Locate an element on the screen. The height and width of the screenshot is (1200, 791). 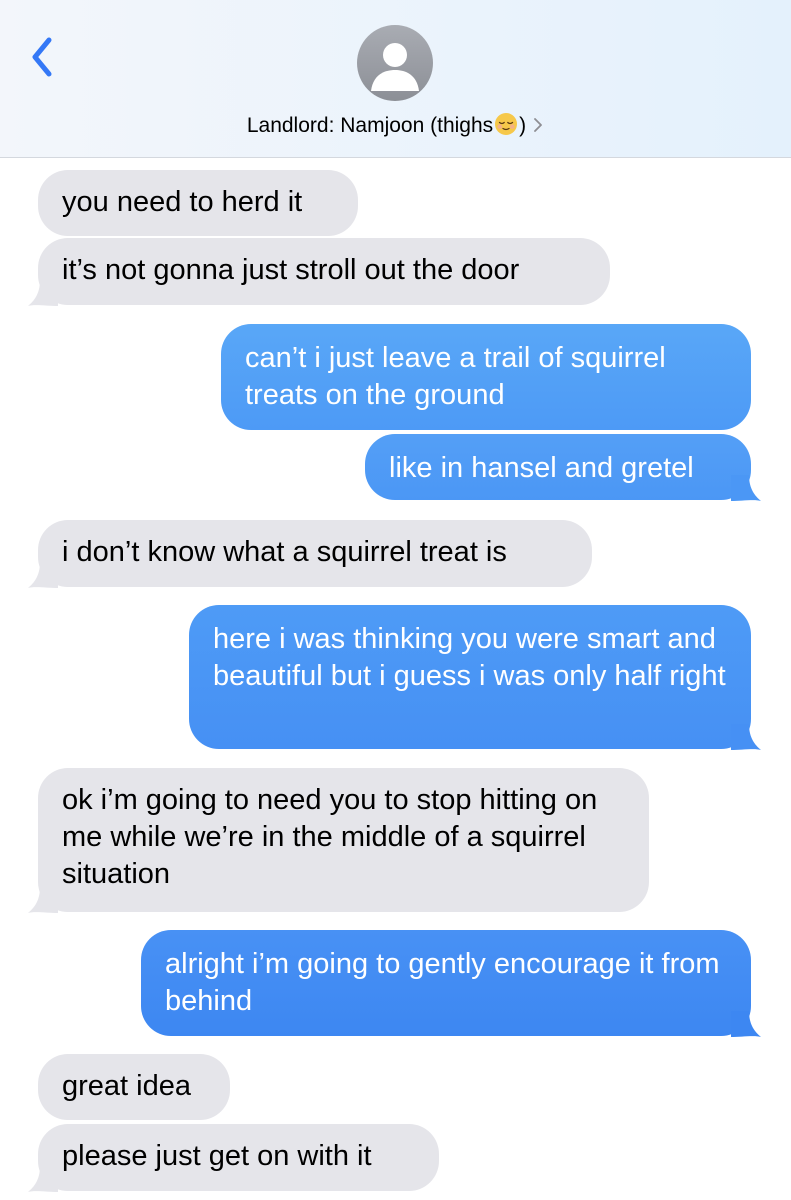
received-message: you need to herd it is located at coordinates (198, 203).